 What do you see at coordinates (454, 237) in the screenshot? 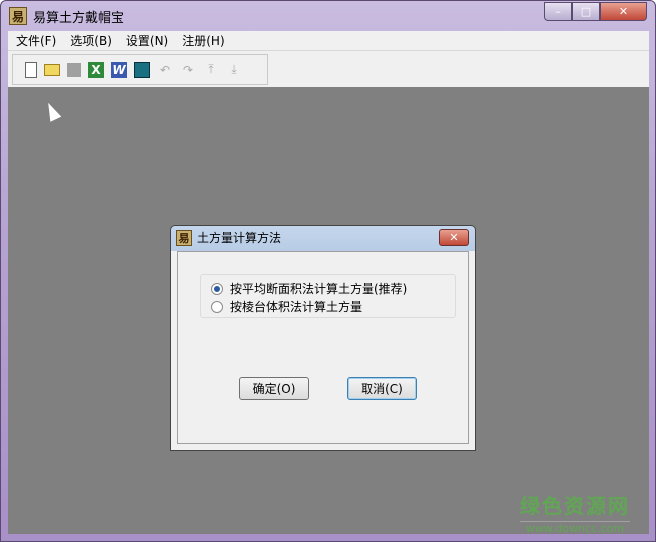
I see `dialog-close-button: ✕` at bounding box center [454, 237].